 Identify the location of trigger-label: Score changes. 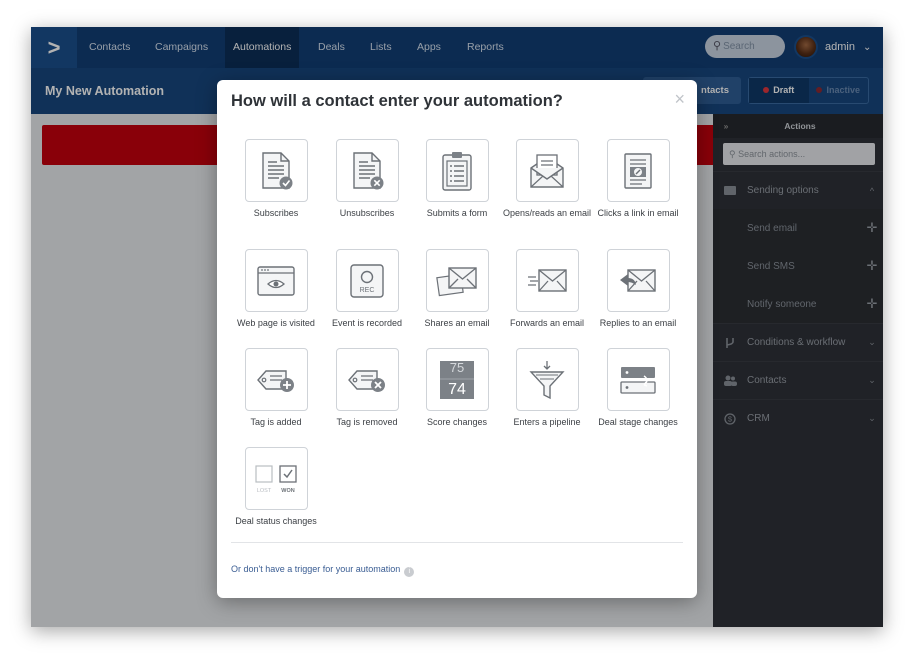
(457, 422).